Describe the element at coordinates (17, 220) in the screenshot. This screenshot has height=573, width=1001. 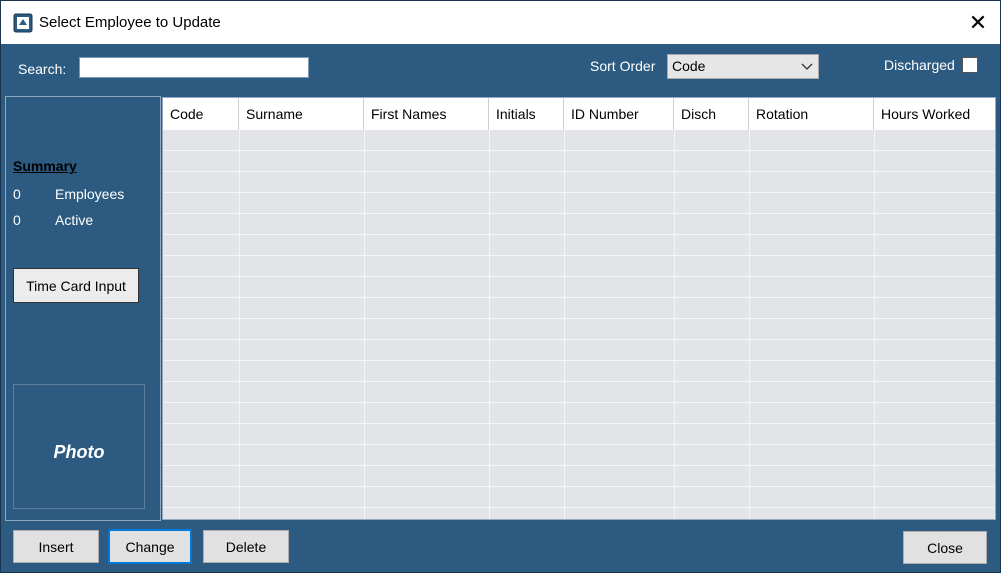
I see `active-count: 0` at that location.